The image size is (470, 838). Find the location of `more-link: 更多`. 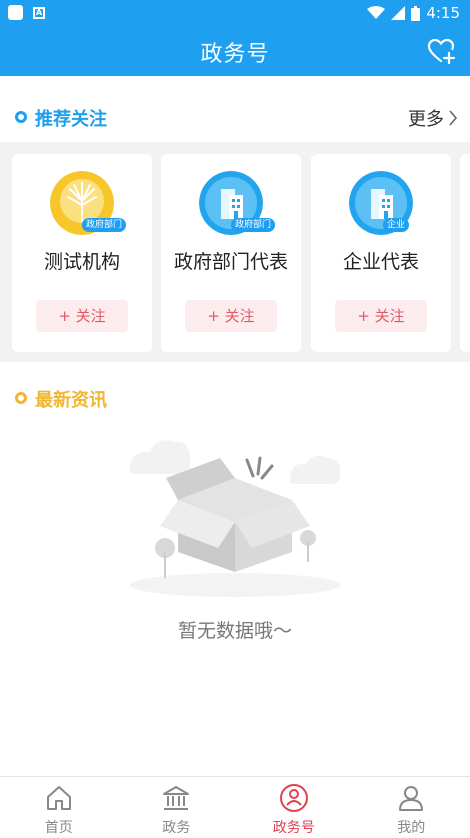

more-link: 更多 is located at coordinates (433, 118).